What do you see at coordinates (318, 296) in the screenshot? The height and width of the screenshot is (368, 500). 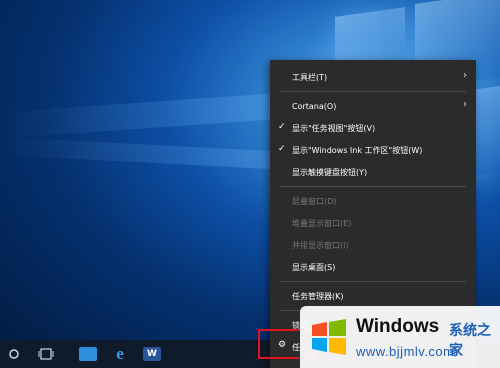 I see `menu-item-label: 任务管理器(K)` at bounding box center [318, 296].